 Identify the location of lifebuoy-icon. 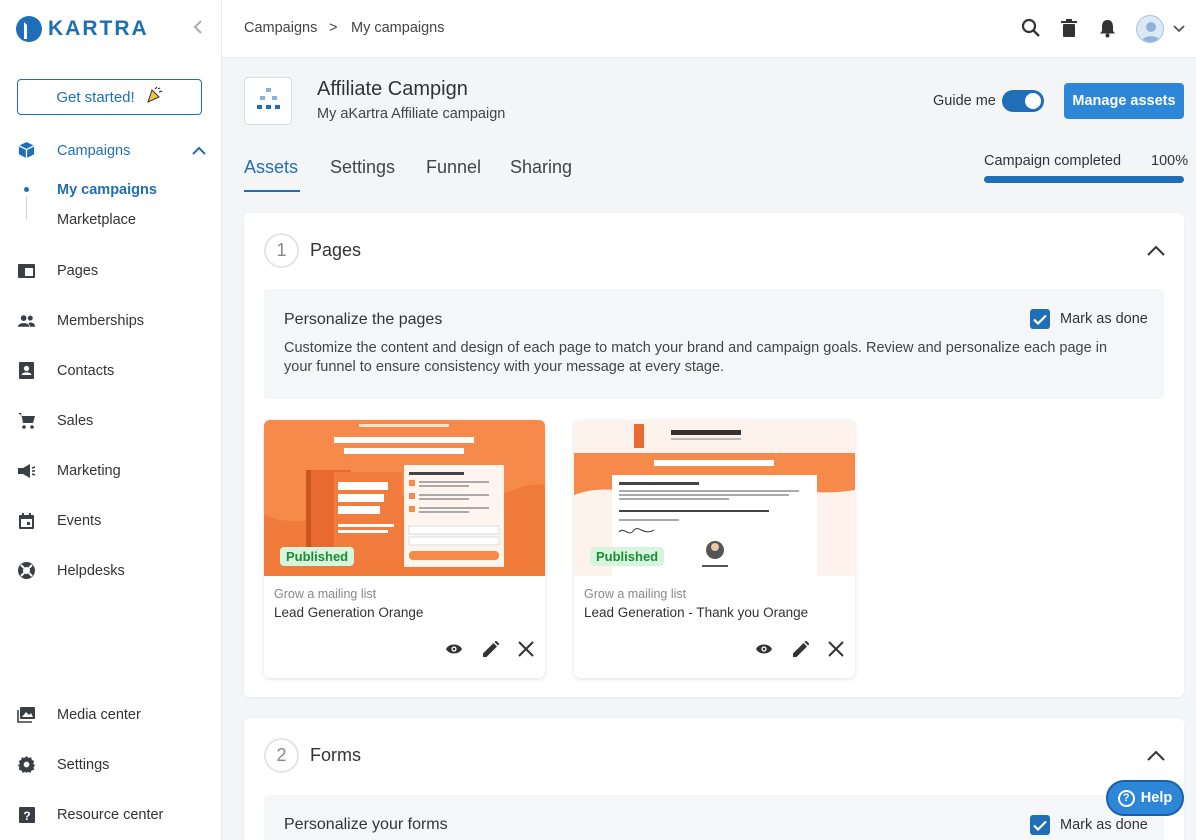
(26, 570).